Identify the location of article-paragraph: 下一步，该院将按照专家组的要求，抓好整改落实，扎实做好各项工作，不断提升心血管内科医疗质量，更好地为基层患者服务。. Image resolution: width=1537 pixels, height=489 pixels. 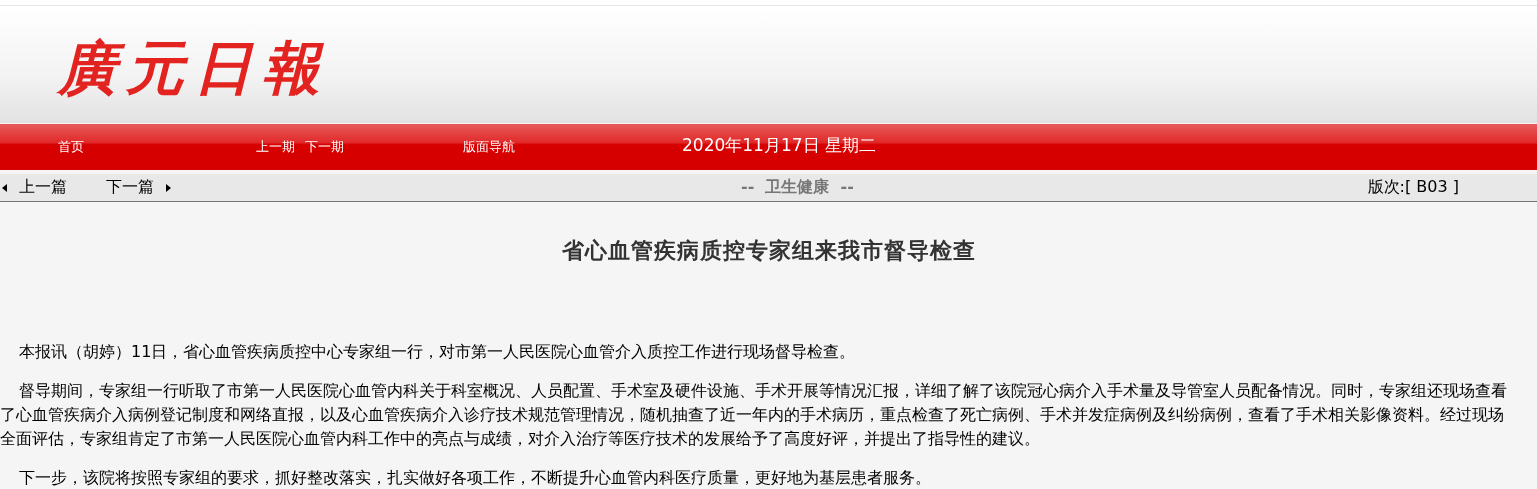
(475, 478).